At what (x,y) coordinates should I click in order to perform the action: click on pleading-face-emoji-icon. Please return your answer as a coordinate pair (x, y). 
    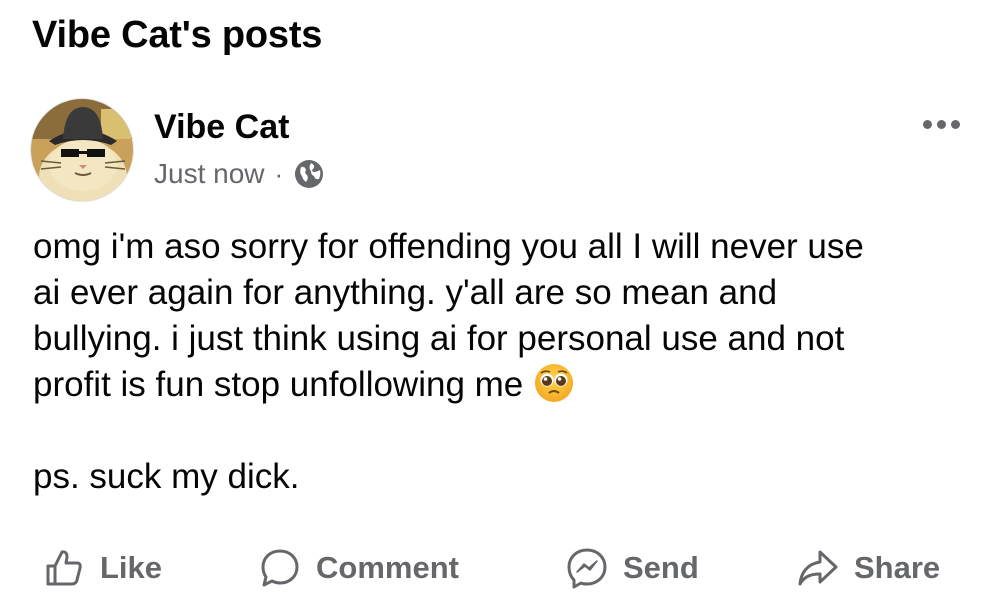
    Looking at the image, I should click on (554, 383).